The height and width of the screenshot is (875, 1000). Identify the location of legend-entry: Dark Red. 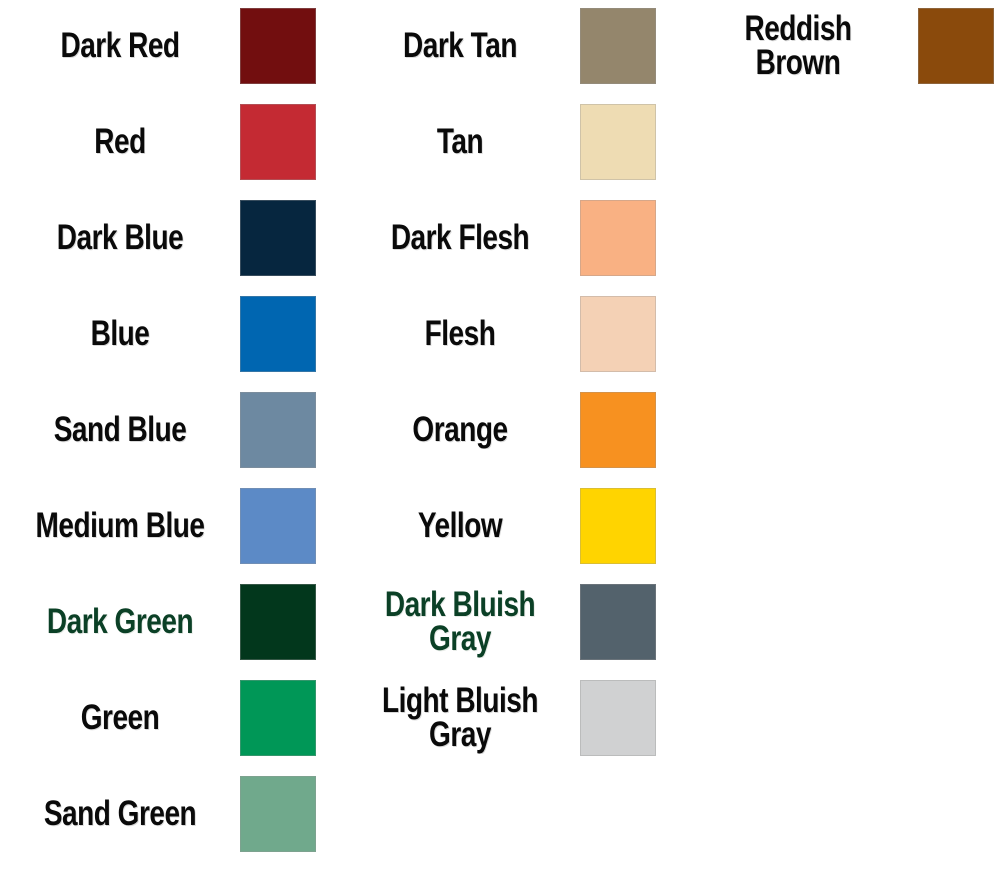
(165, 46).